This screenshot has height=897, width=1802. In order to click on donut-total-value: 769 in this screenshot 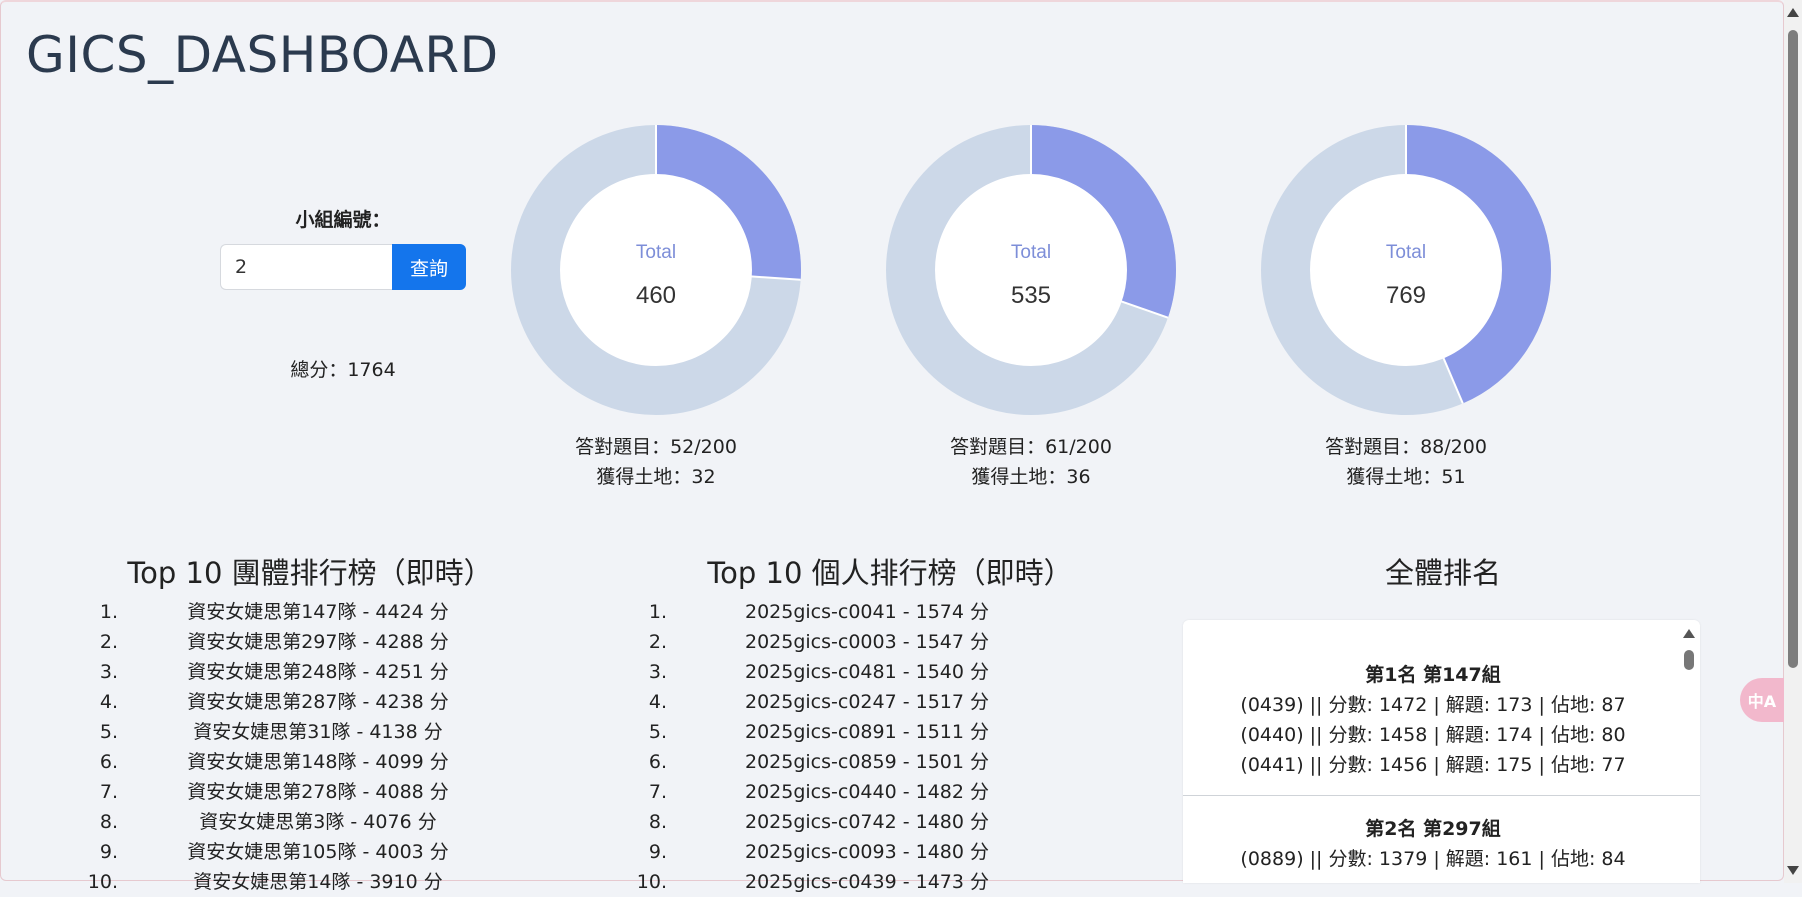, I will do `click(1406, 295)`.